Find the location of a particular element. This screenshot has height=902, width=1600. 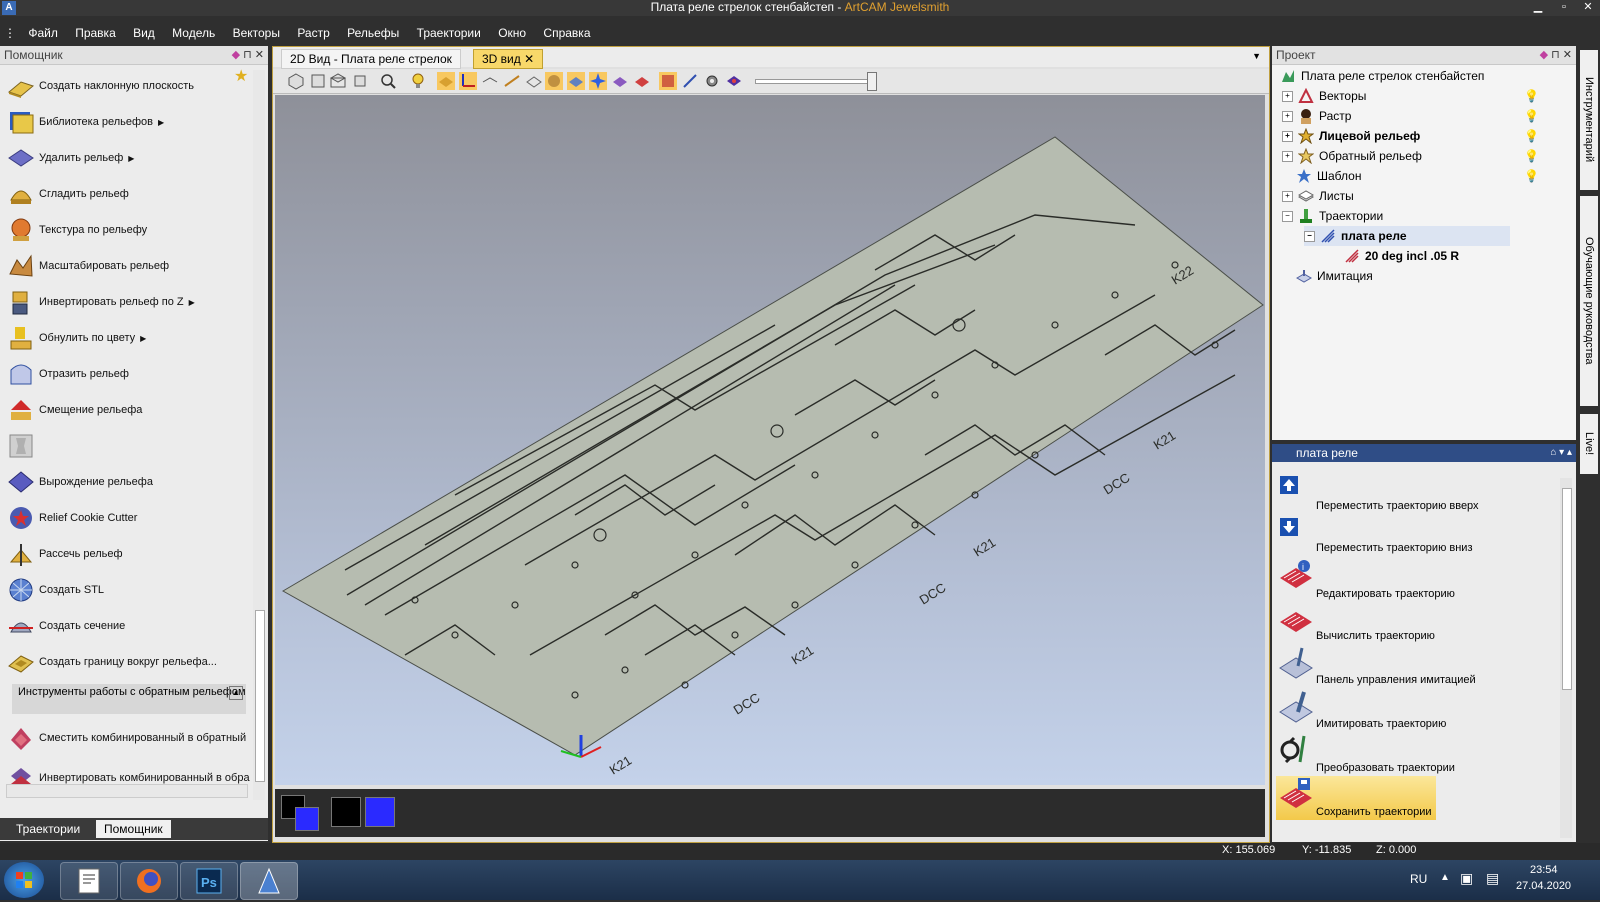

tree-root: Плата реле стрелок стенбайстеп is located at coordinates (1382, 76).